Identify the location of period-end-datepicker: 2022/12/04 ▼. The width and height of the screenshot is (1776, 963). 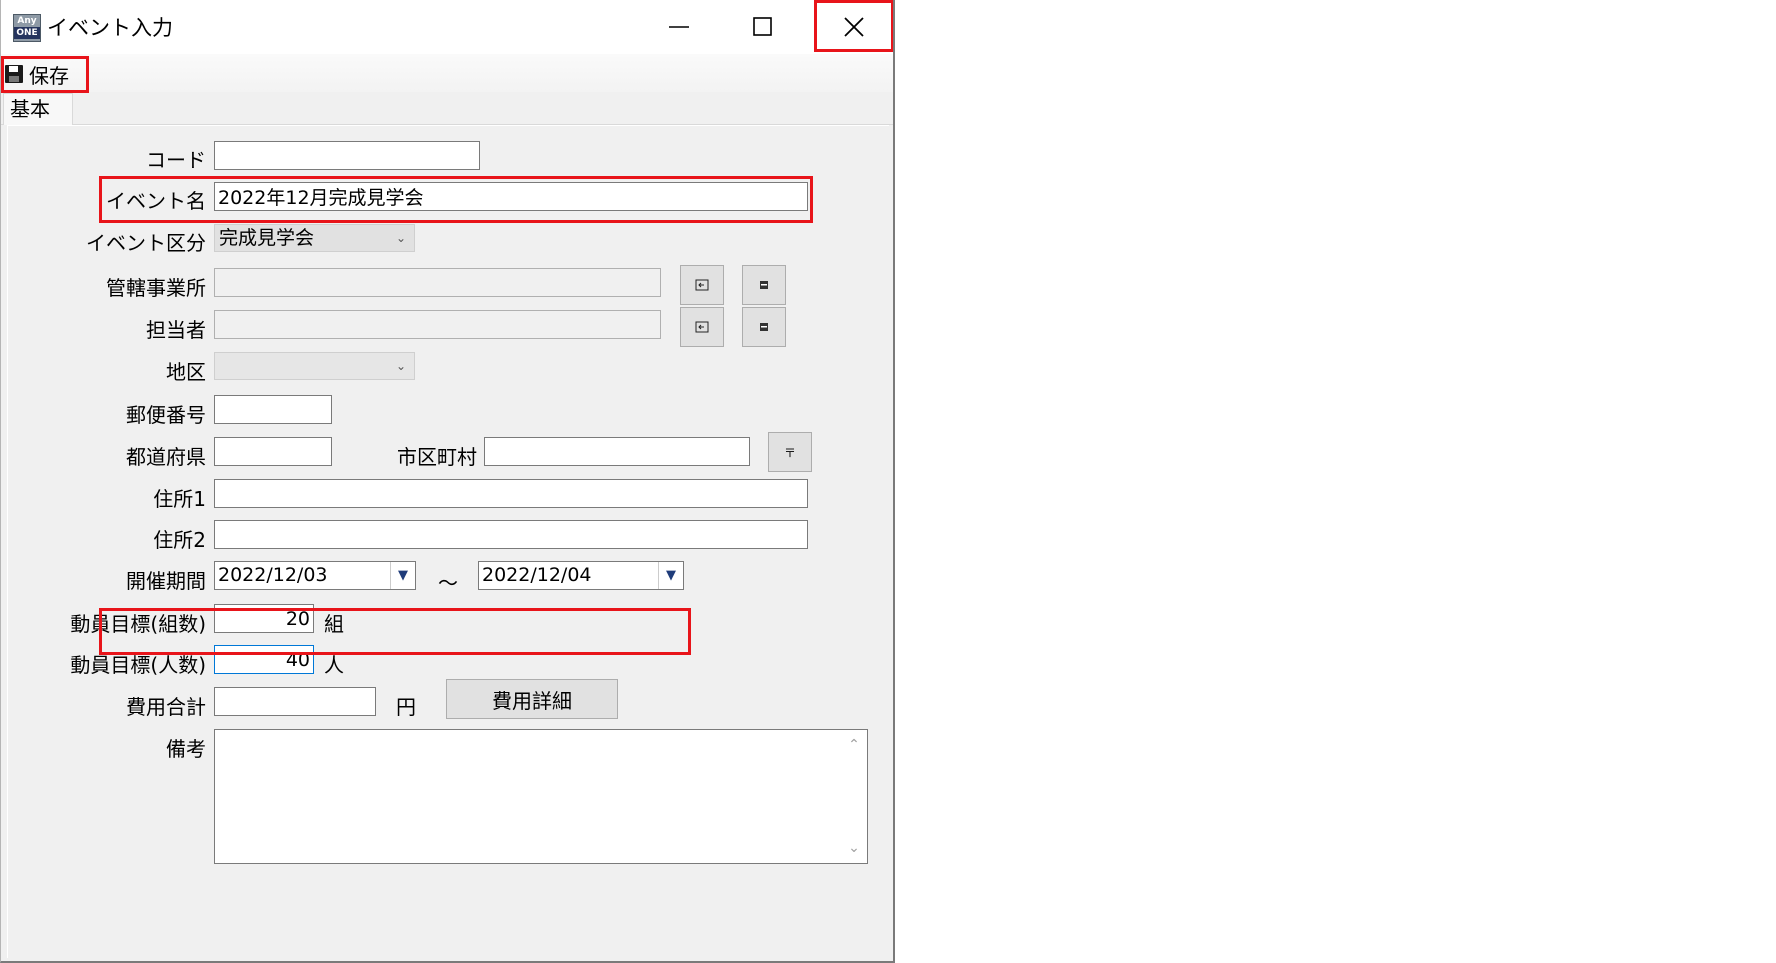
(581, 575).